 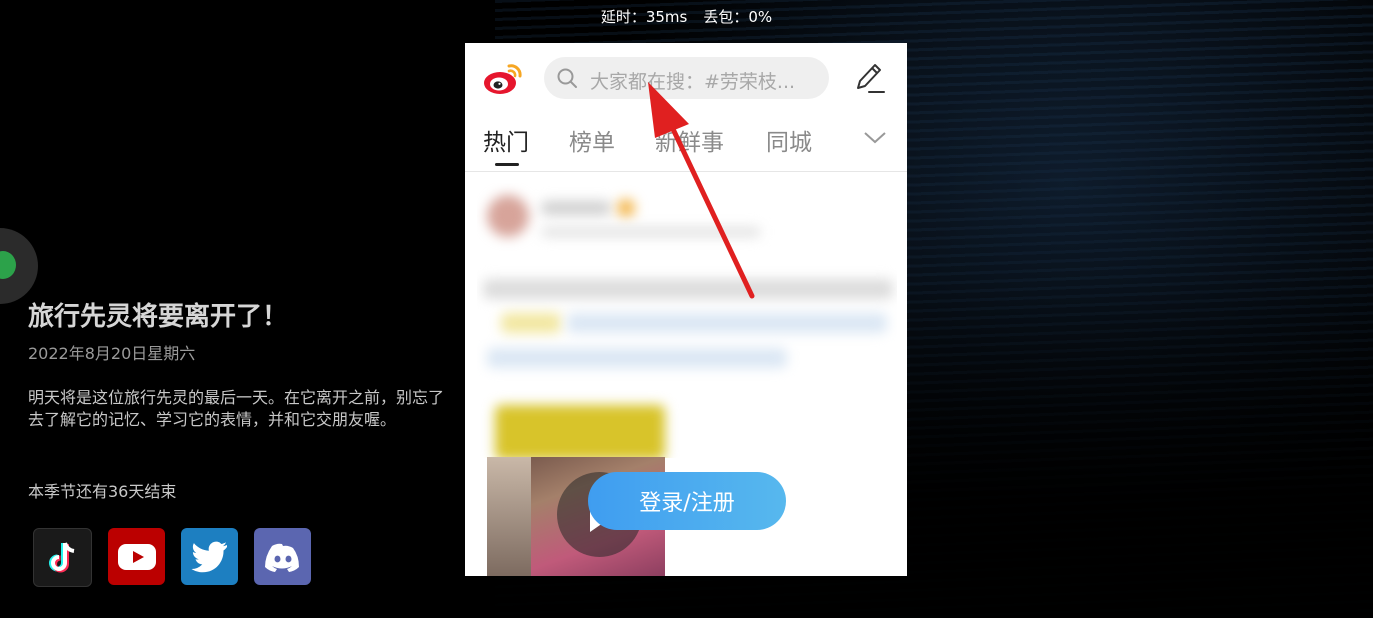 What do you see at coordinates (506, 140) in the screenshot?
I see `tab-hot: 热门` at bounding box center [506, 140].